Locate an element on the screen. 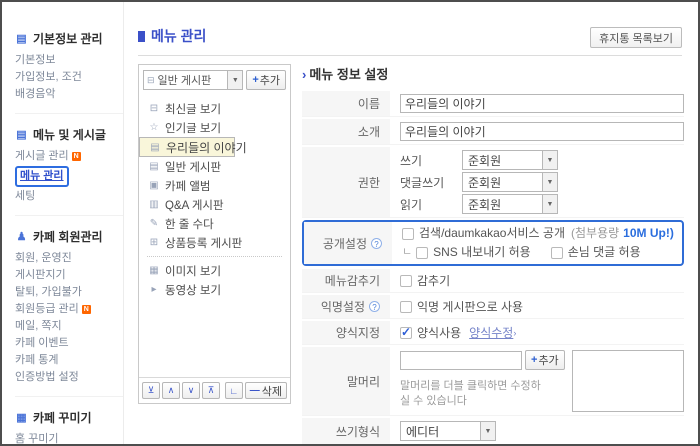  tree-item-popular: ☆ 인기글 보기 is located at coordinates (214, 127).